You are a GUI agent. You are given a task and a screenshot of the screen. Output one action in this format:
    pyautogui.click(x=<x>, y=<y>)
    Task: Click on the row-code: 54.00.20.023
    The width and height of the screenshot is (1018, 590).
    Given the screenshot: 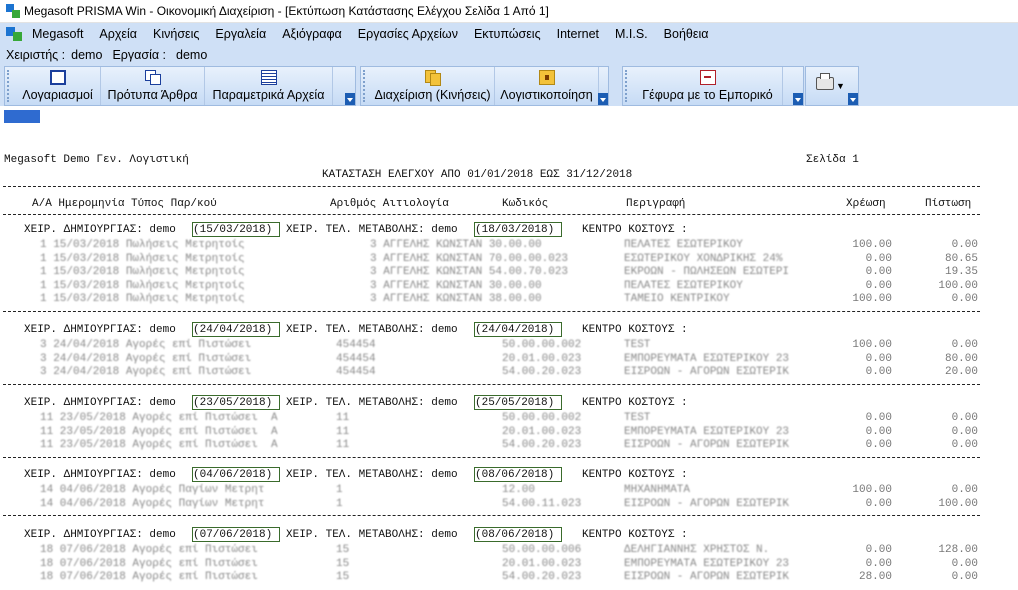 What is the action you would take?
    pyautogui.click(x=542, y=372)
    